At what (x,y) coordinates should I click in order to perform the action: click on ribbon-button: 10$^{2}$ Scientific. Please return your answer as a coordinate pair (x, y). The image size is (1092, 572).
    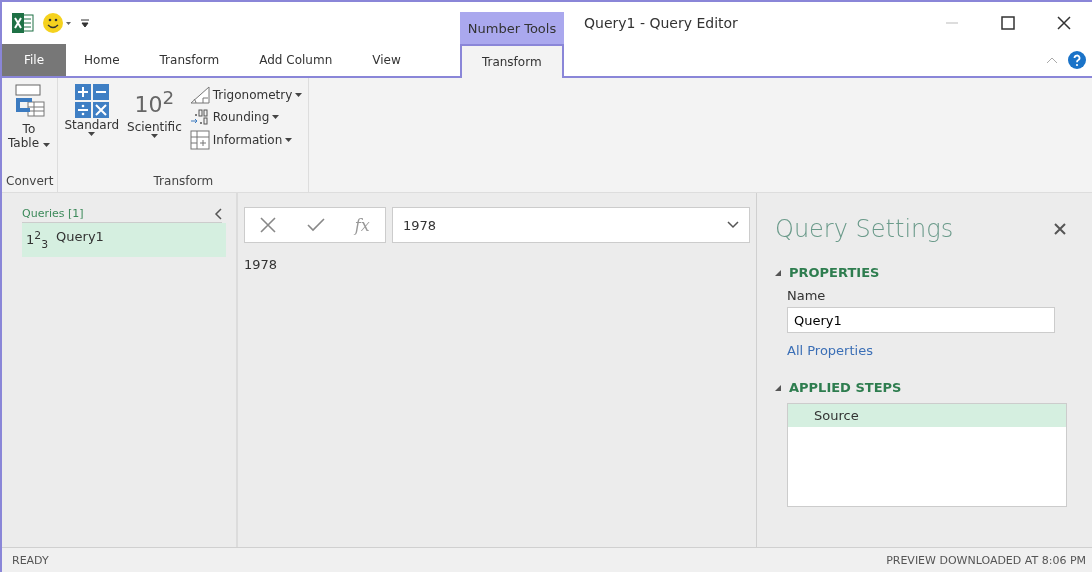
    Looking at the image, I should click on (154, 128).